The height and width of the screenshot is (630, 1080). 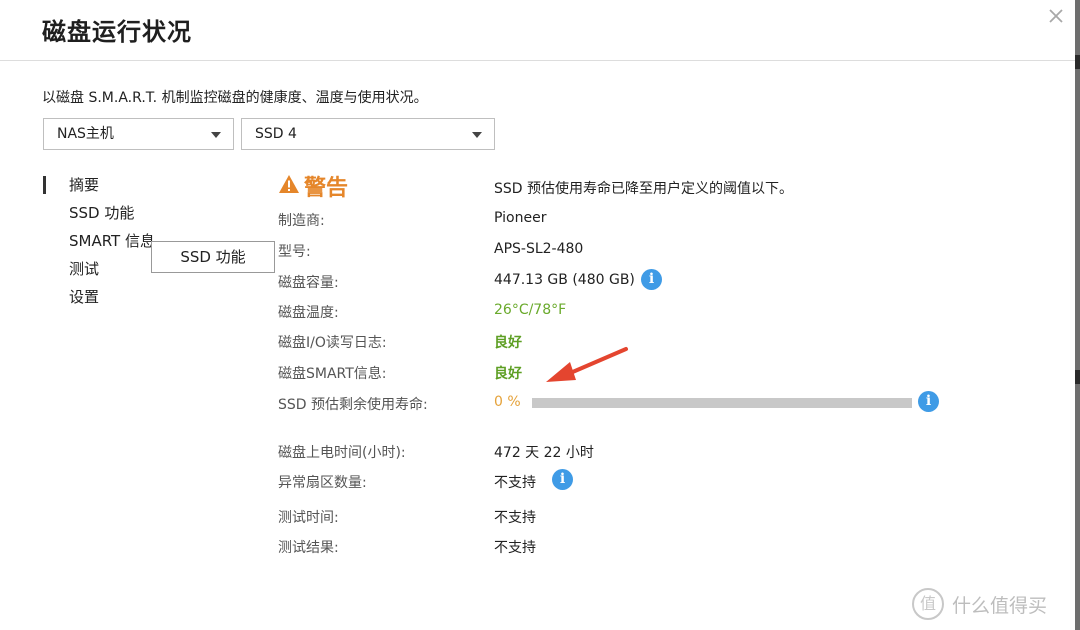 I want to click on power-on-value: 472 天 22 小时, so click(x=544, y=453).